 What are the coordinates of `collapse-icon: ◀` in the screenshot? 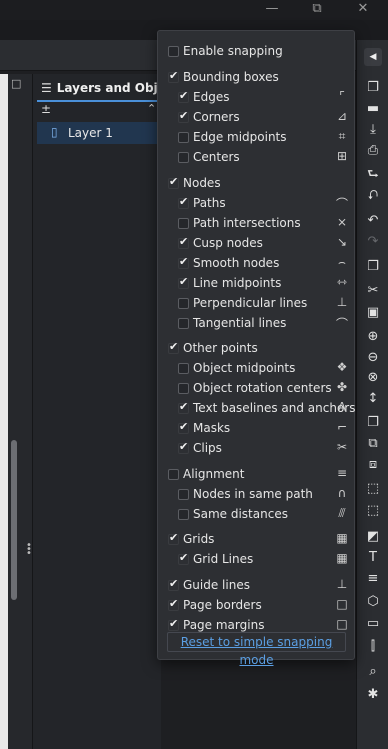 It's located at (373, 57).